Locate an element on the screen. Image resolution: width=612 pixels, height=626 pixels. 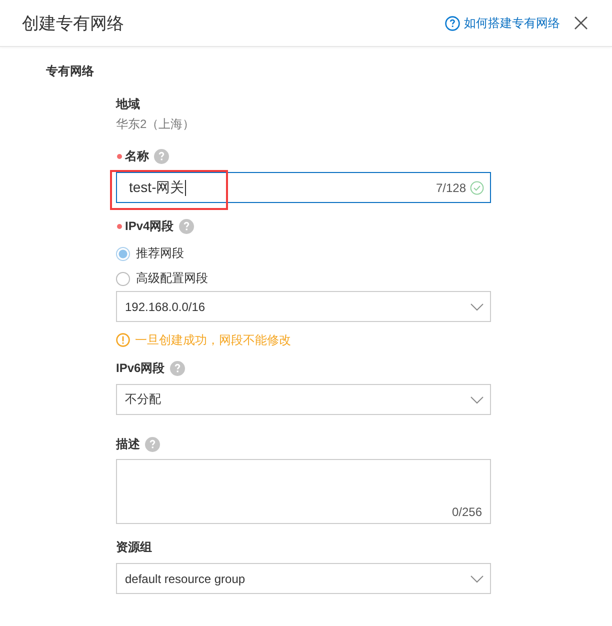
field-label: IPv4网段 is located at coordinates (149, 226).